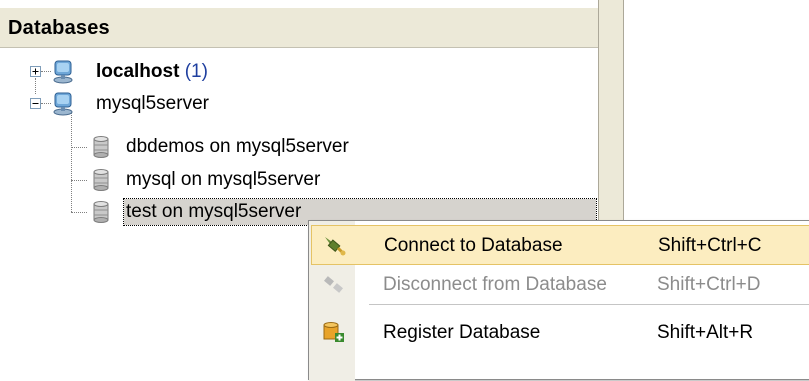 The image size is (809, 381). I want to click on node-count: (1), so click(196, 71).